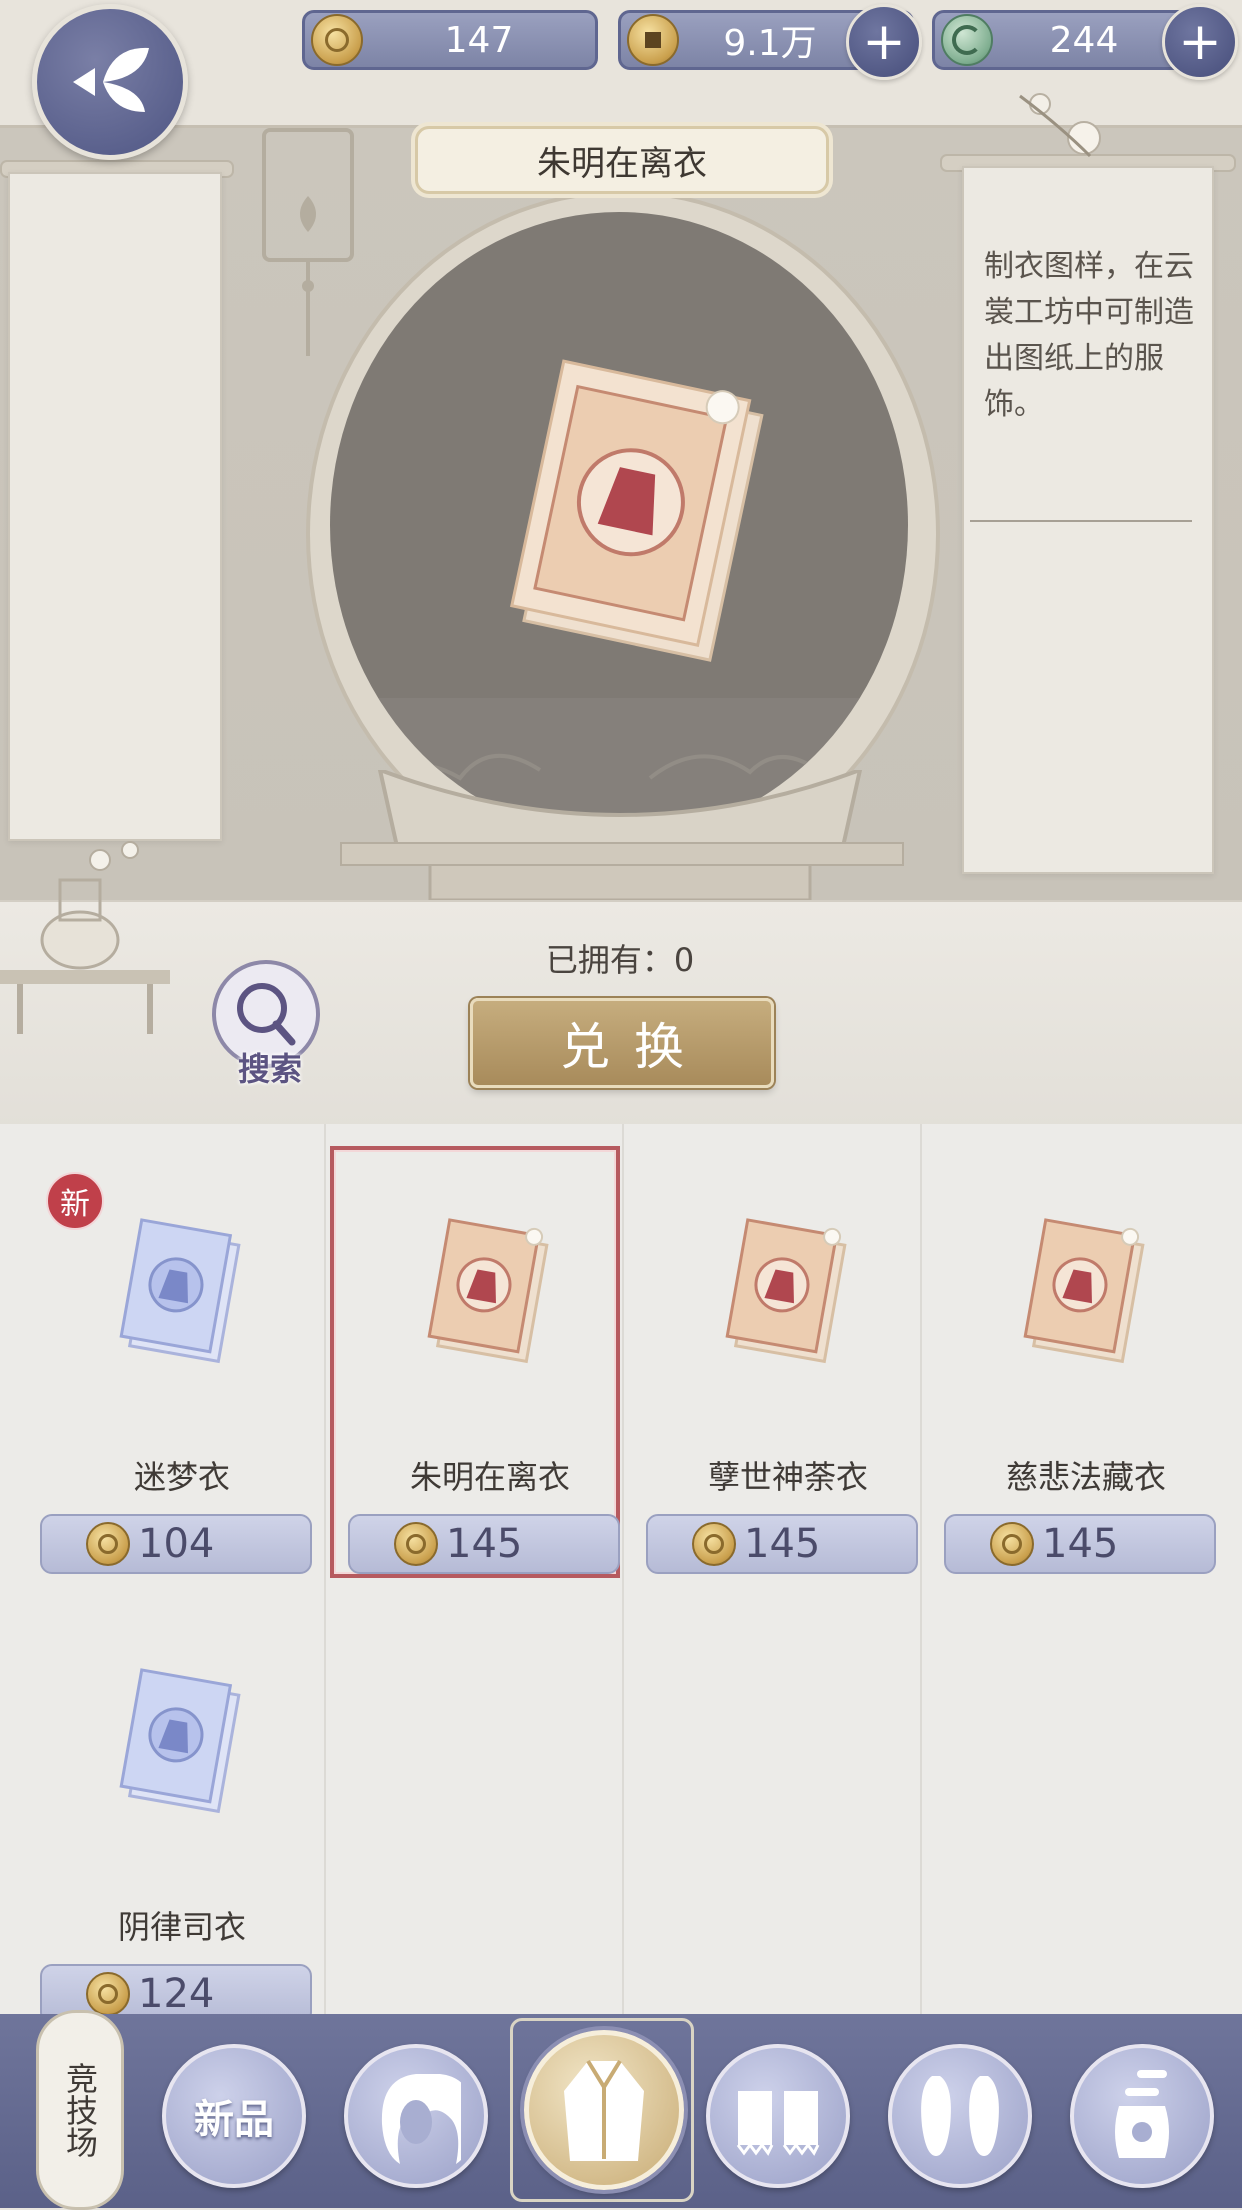 Image resolution: width=1242 pixels, height=2210 pixels. What do you see at coordinates (181, 1927) in the screenshot?
I see `item-name: 阴律司衣` at bounding box center [181, 1927].